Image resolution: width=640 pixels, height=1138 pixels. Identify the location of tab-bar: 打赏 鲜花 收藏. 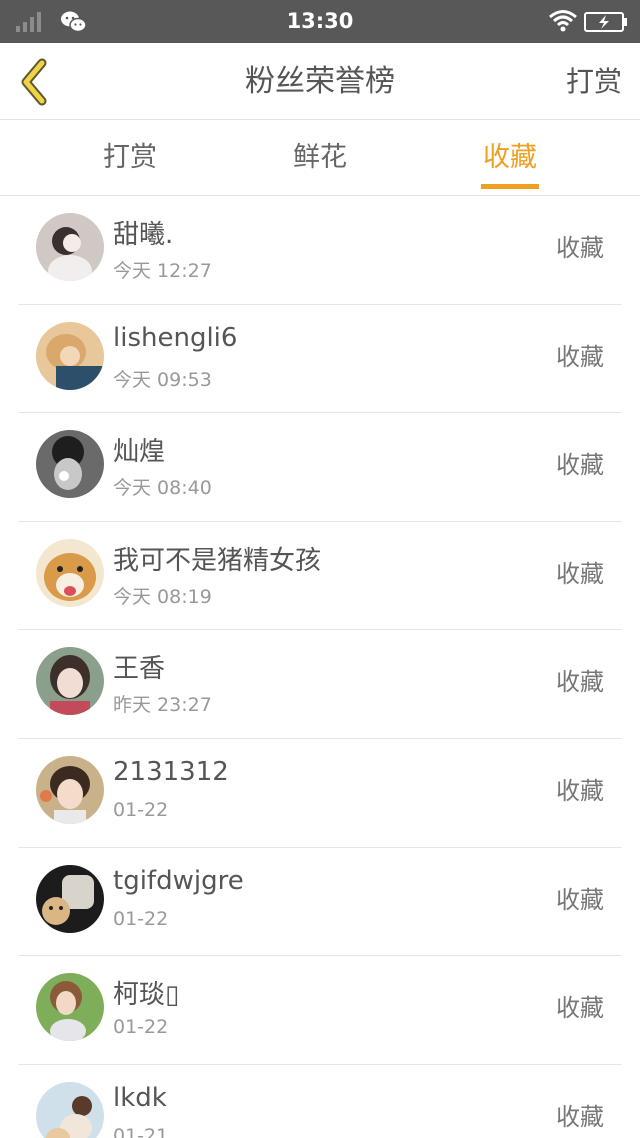
(320, 158).